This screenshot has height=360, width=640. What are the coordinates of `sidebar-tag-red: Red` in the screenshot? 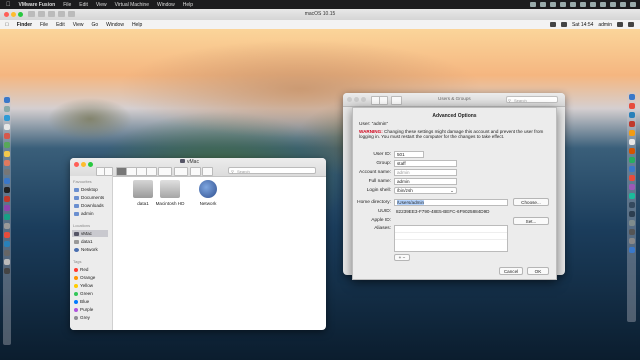 It's located at (81, 269).